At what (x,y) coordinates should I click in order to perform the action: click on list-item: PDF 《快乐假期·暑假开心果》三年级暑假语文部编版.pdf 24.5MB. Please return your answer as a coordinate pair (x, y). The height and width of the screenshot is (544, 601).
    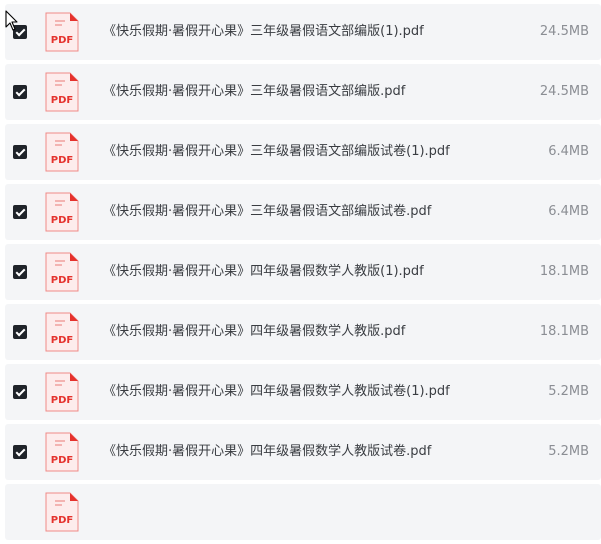
    Looking at the image, I should click on (303, 92).